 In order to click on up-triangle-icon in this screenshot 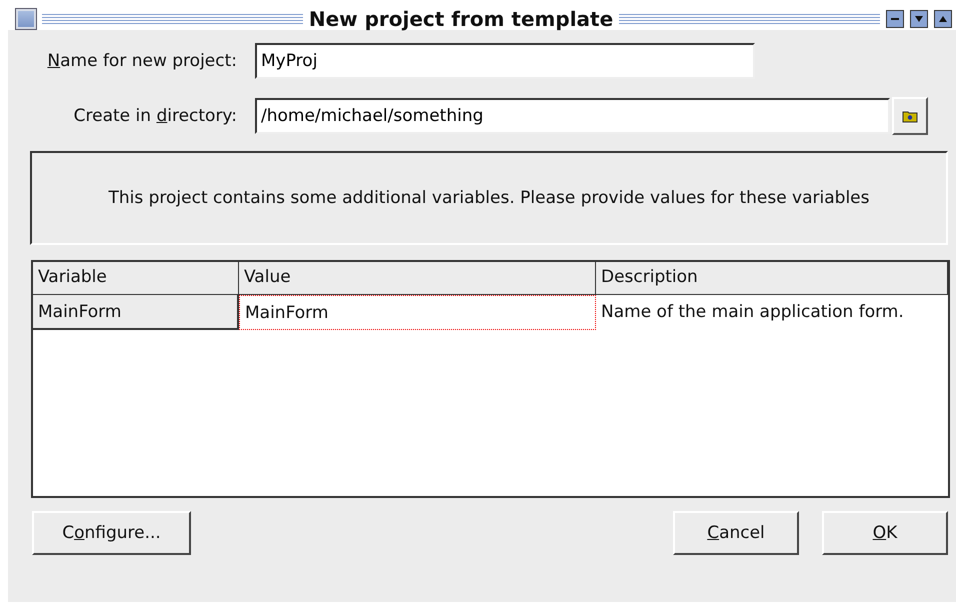, I will do `click(943, 19)`.